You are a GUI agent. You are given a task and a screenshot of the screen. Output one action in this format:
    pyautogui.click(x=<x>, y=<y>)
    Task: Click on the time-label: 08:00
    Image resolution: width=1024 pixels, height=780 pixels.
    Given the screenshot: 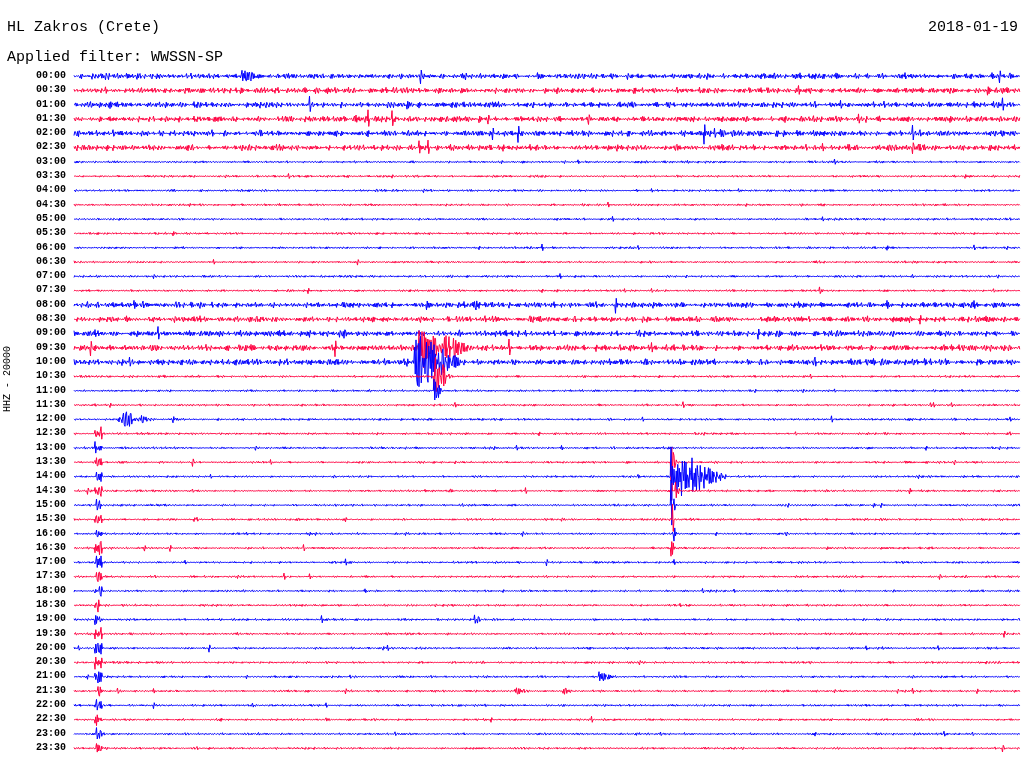 What is the action you would take?
    pyautogui.click(x=50, y=304)
    